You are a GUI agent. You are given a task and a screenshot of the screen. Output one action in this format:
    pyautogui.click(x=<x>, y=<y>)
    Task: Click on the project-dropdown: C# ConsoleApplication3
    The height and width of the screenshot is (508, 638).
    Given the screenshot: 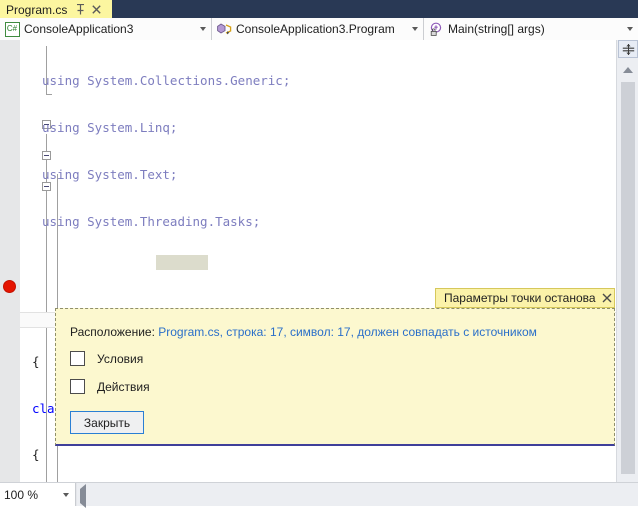 What is the action you would take?
    pyautogui.click(x=106, y=29)
    